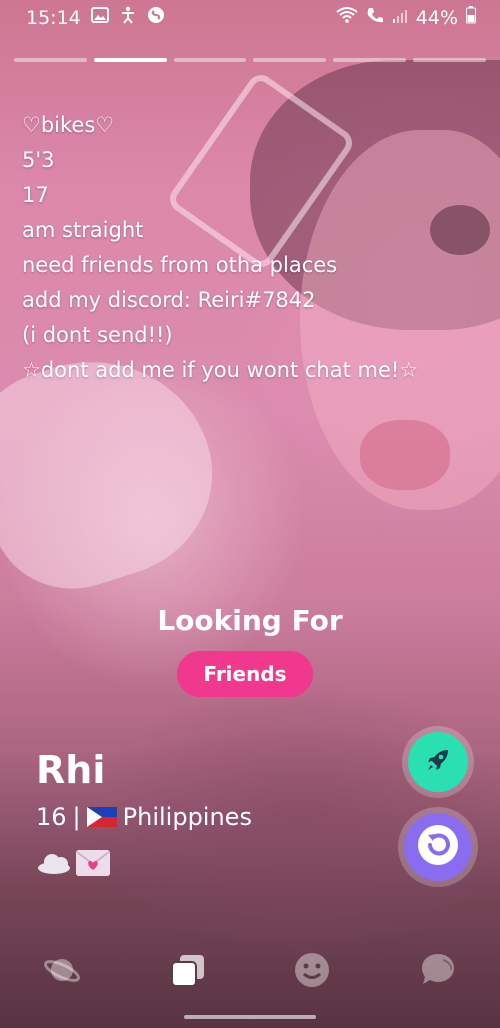 Image resolution: width=500 pixels, height=1028 pixels. Describe the element at coordinates (53, 18) in the screenshot. I see `clock: 15:14` at that location.